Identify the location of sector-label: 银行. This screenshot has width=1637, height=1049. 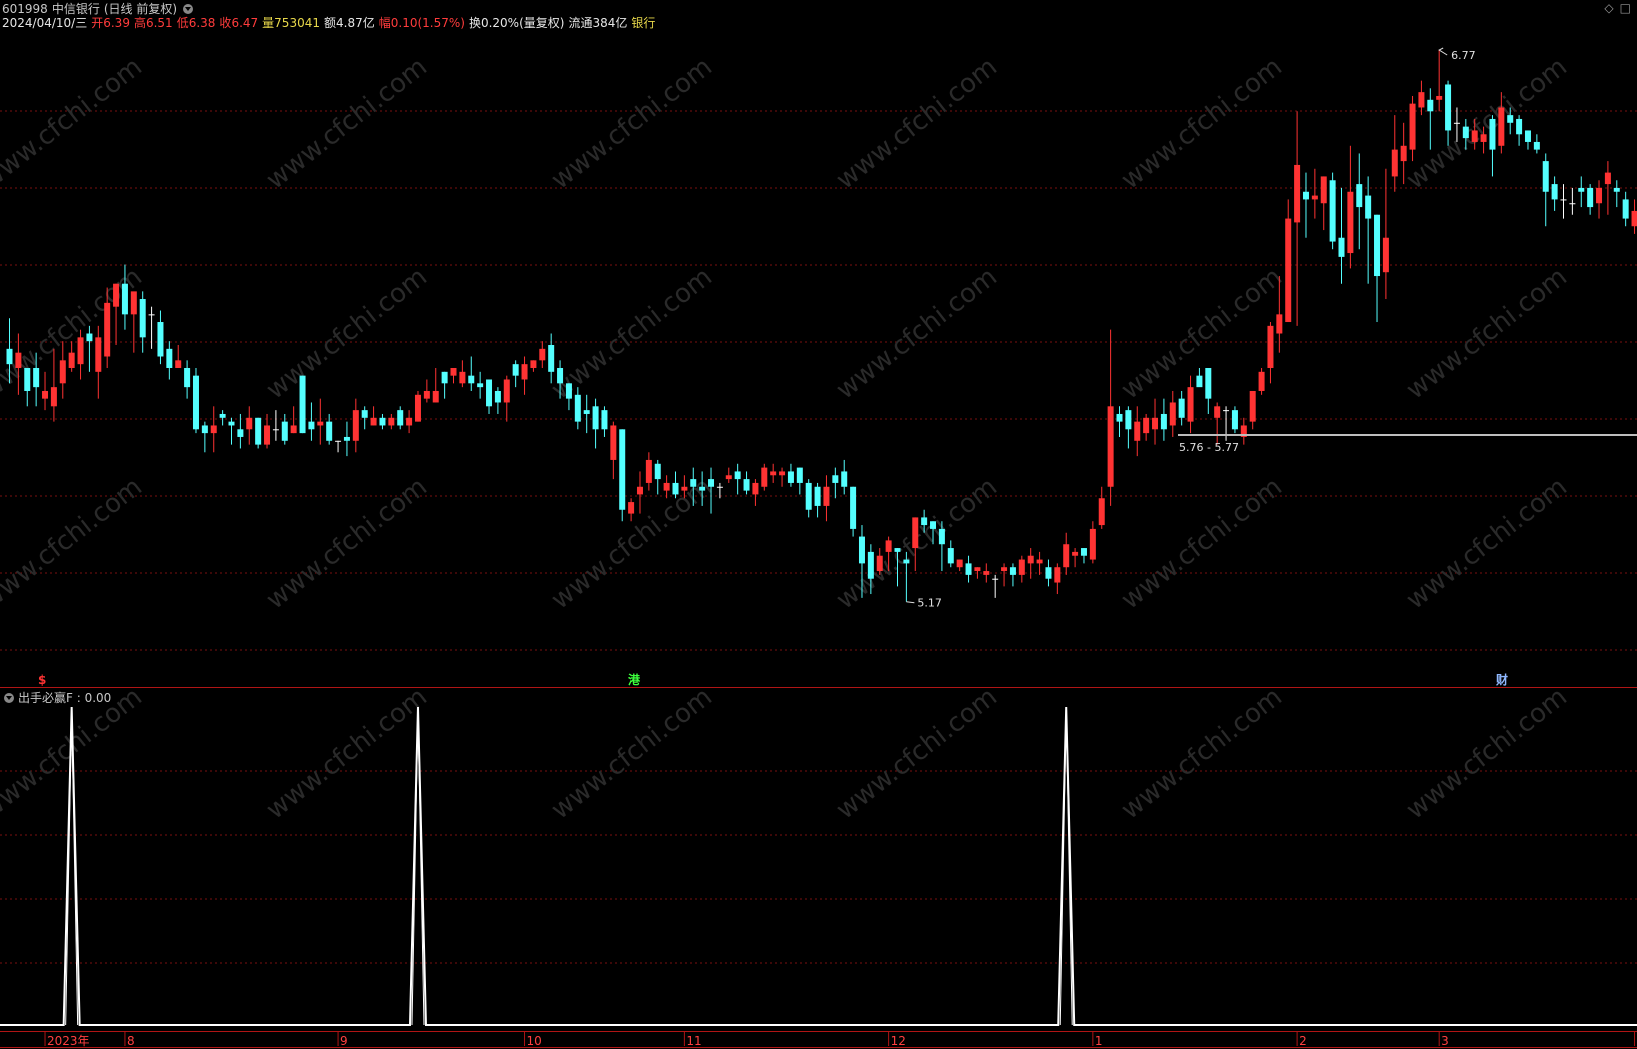
(643, 23).